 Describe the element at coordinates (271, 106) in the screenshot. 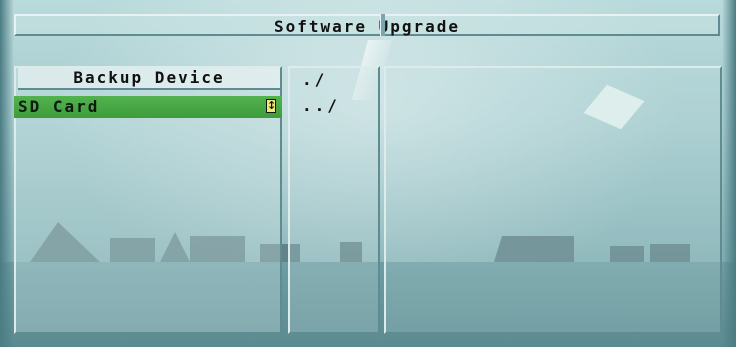

I see `dropdown-marker-icon: ↕` at that location.